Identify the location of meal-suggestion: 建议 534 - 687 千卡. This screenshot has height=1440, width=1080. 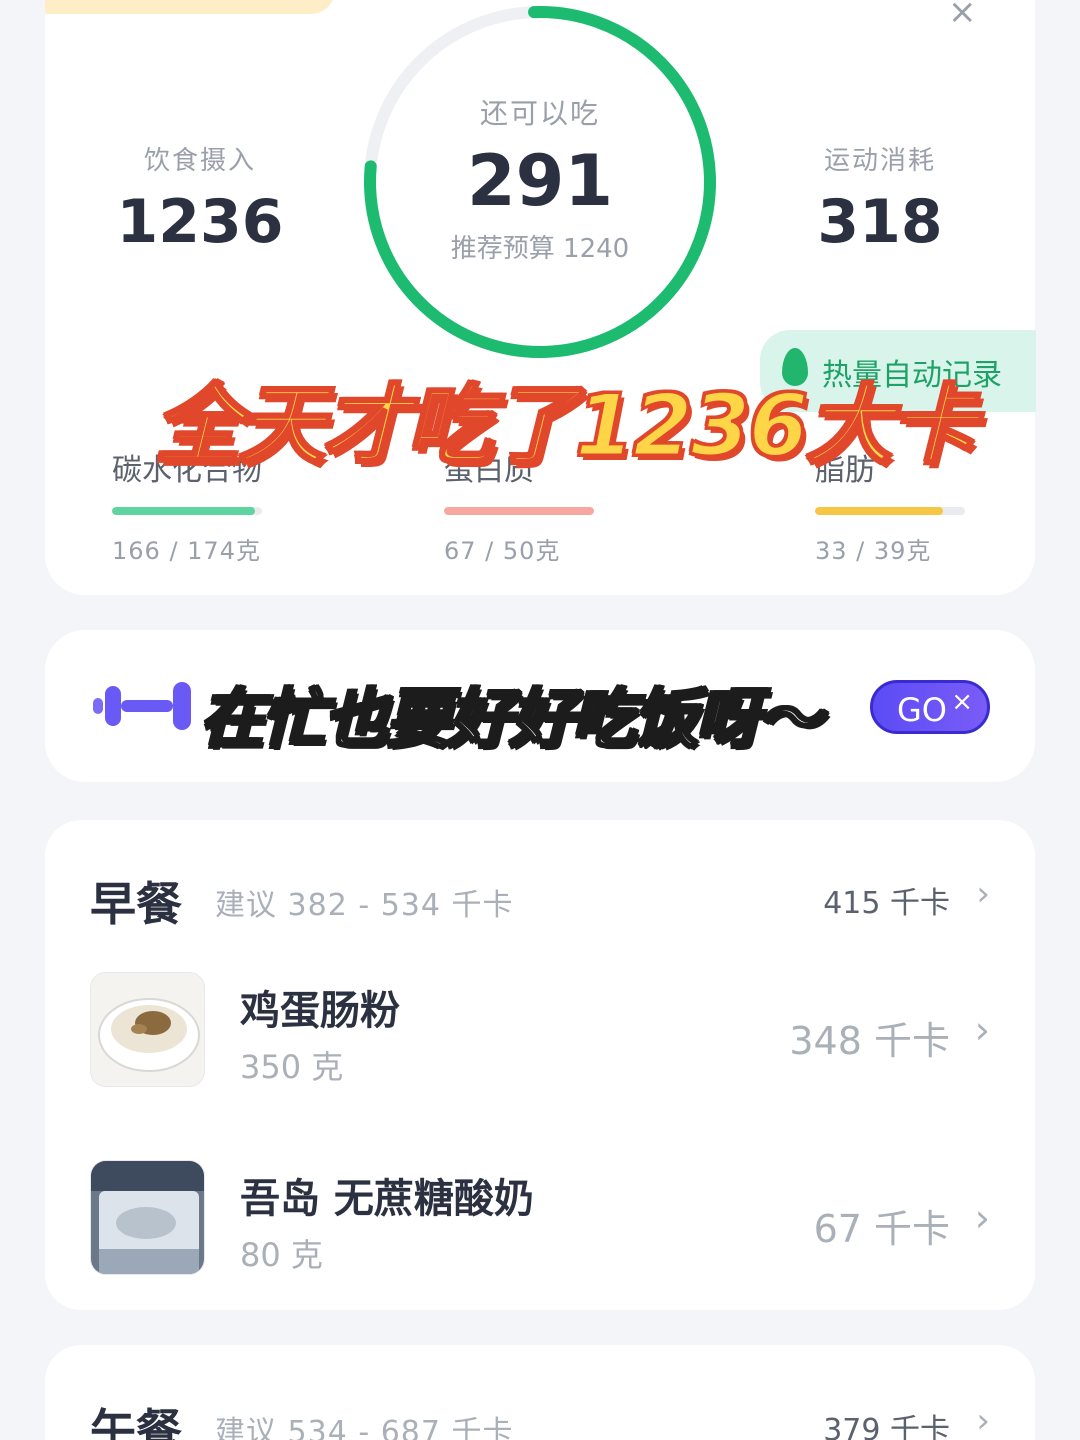
(364, 1427).